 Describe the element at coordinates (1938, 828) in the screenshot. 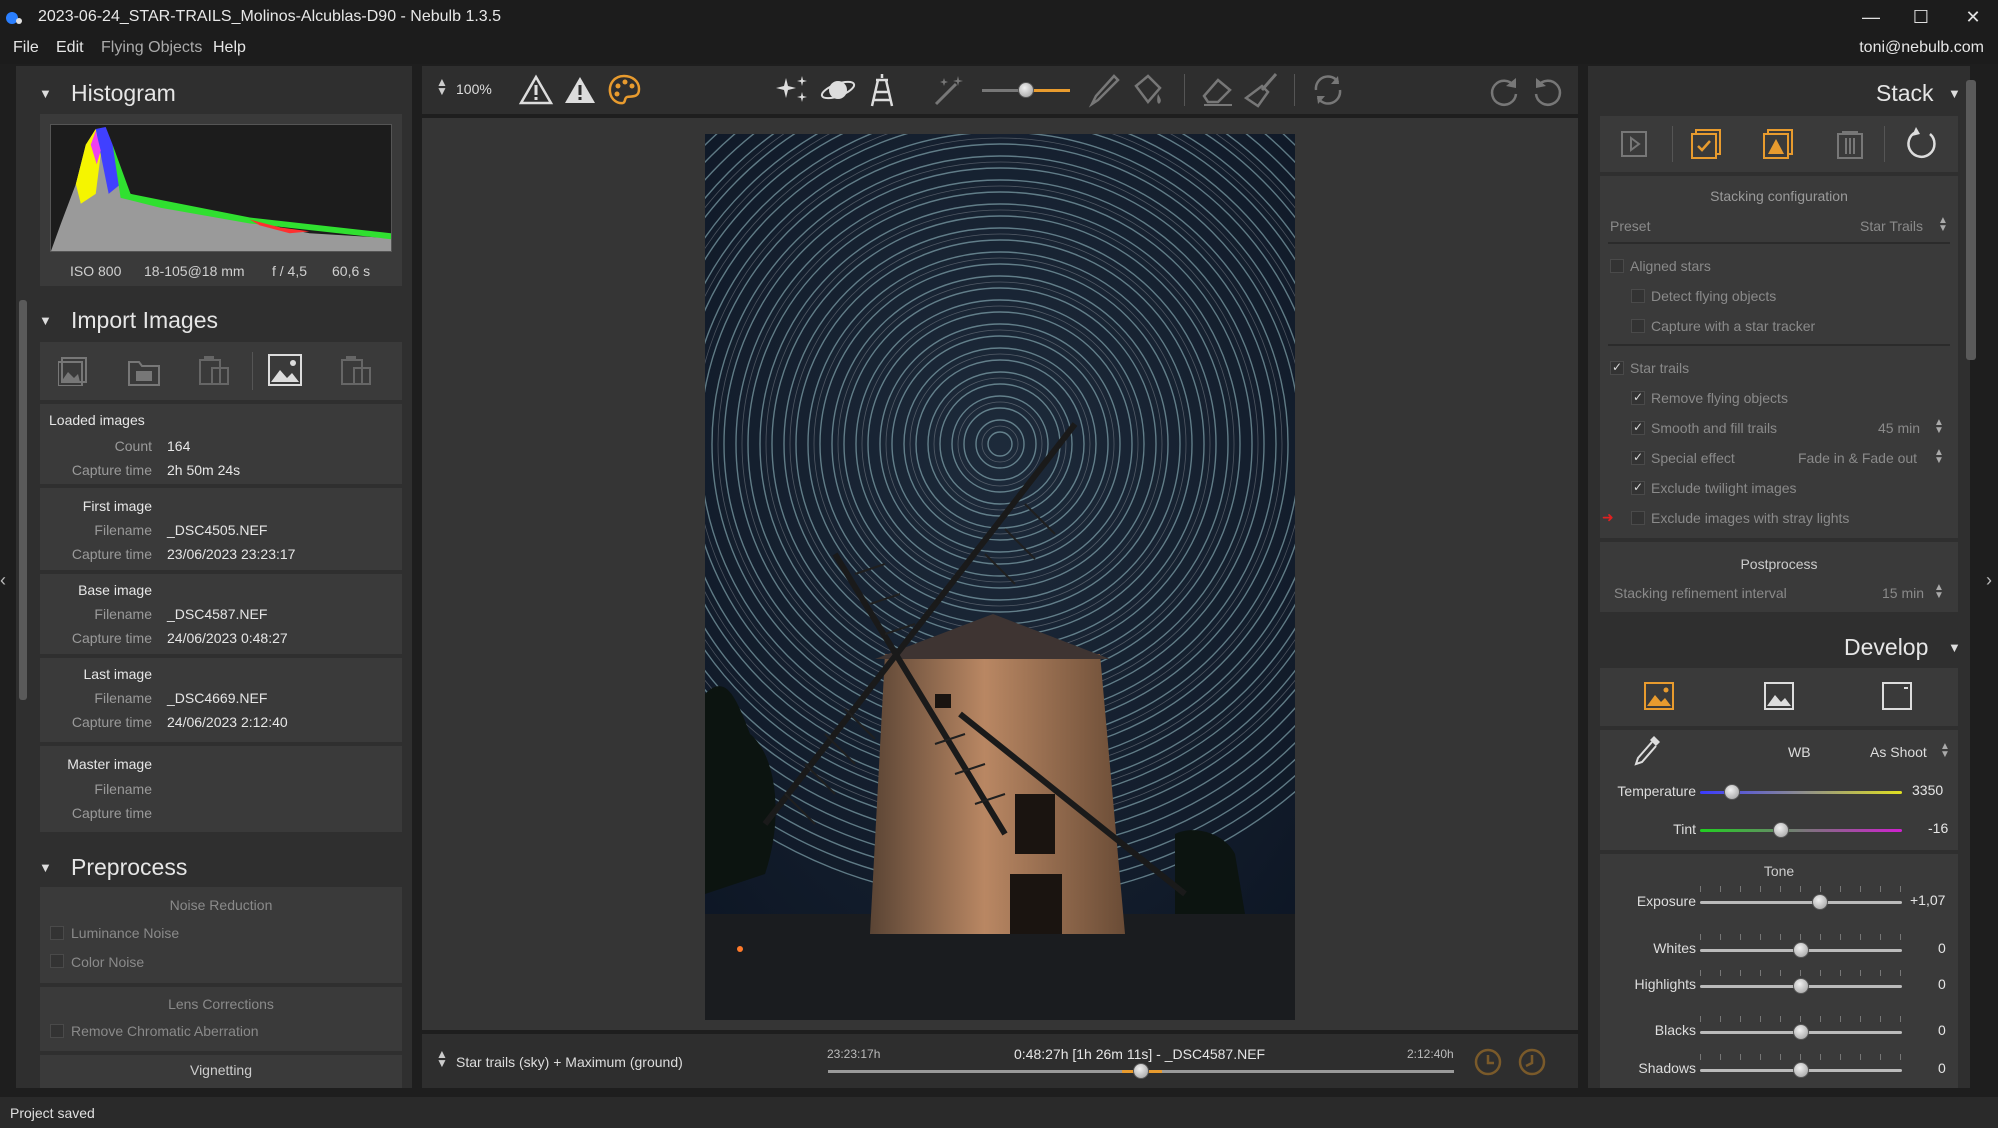

I see `tint-value: -16` at that location.